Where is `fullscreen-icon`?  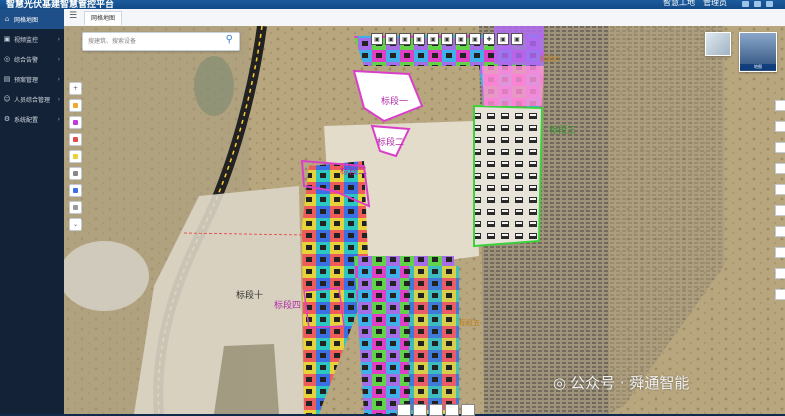
fullscreen-icon is located at coordinates (757, 4).